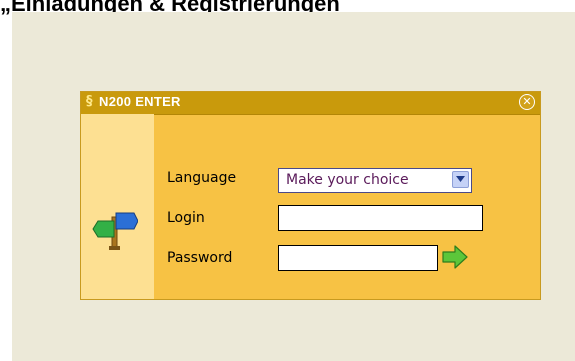 Image resolution: width=575 pixels, height=361 pixels. I want to click on dialog-side-panel, so click(117, 206).